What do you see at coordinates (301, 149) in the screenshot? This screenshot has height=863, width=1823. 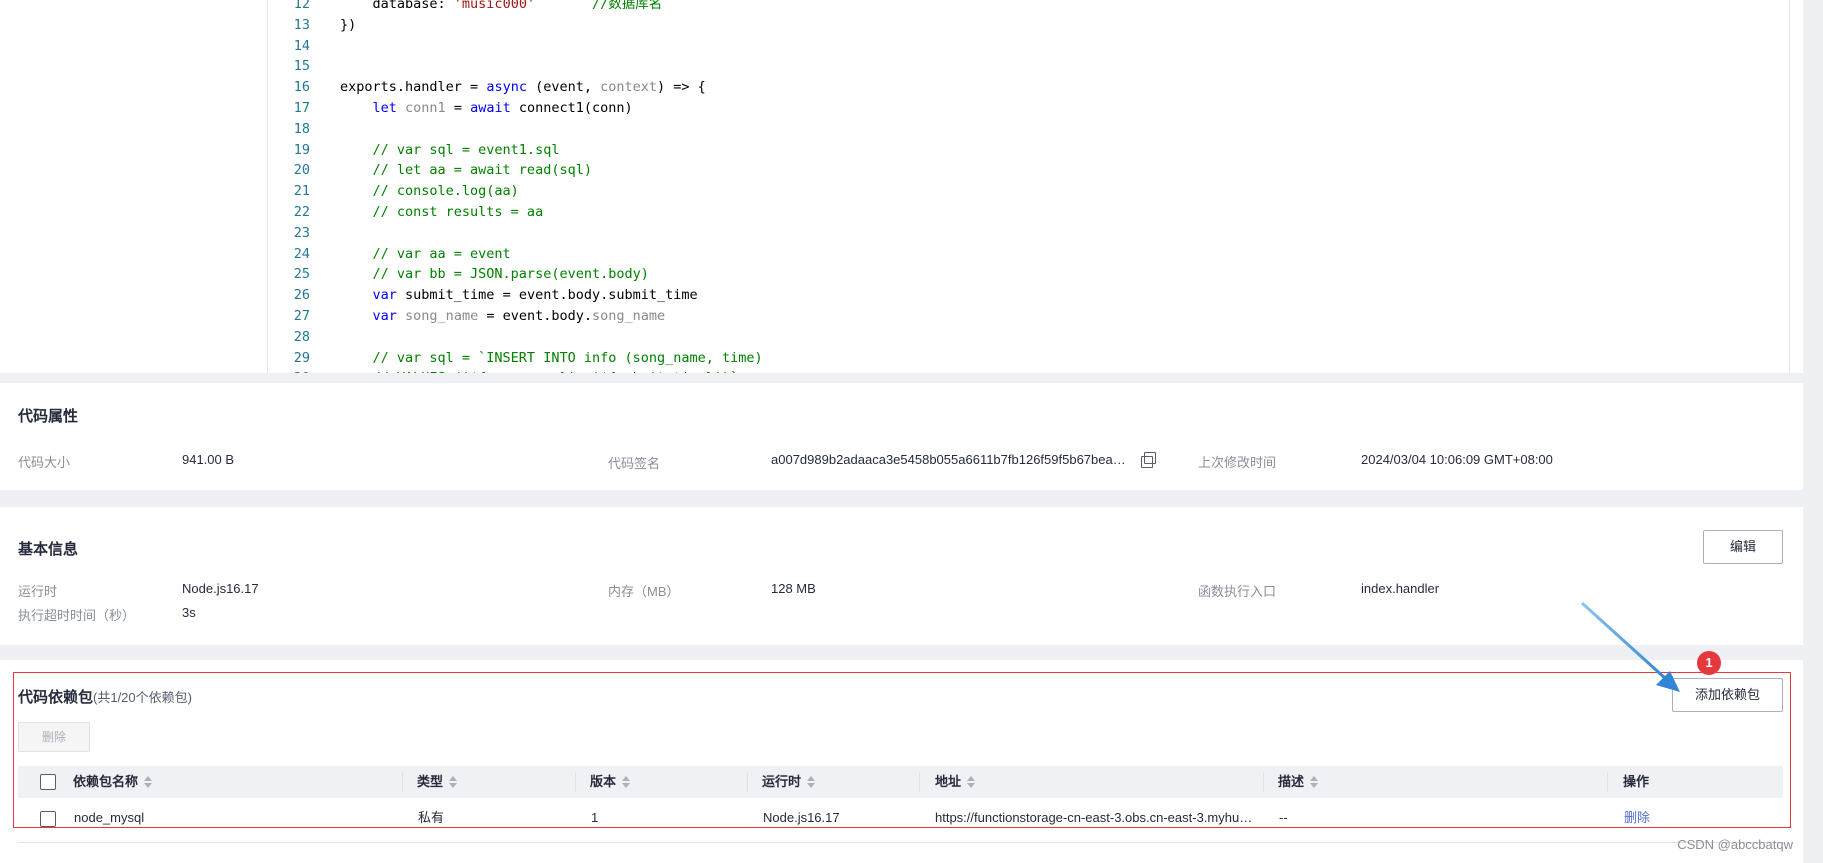 I see `line-number: 19` at bounding box center [301, 149].